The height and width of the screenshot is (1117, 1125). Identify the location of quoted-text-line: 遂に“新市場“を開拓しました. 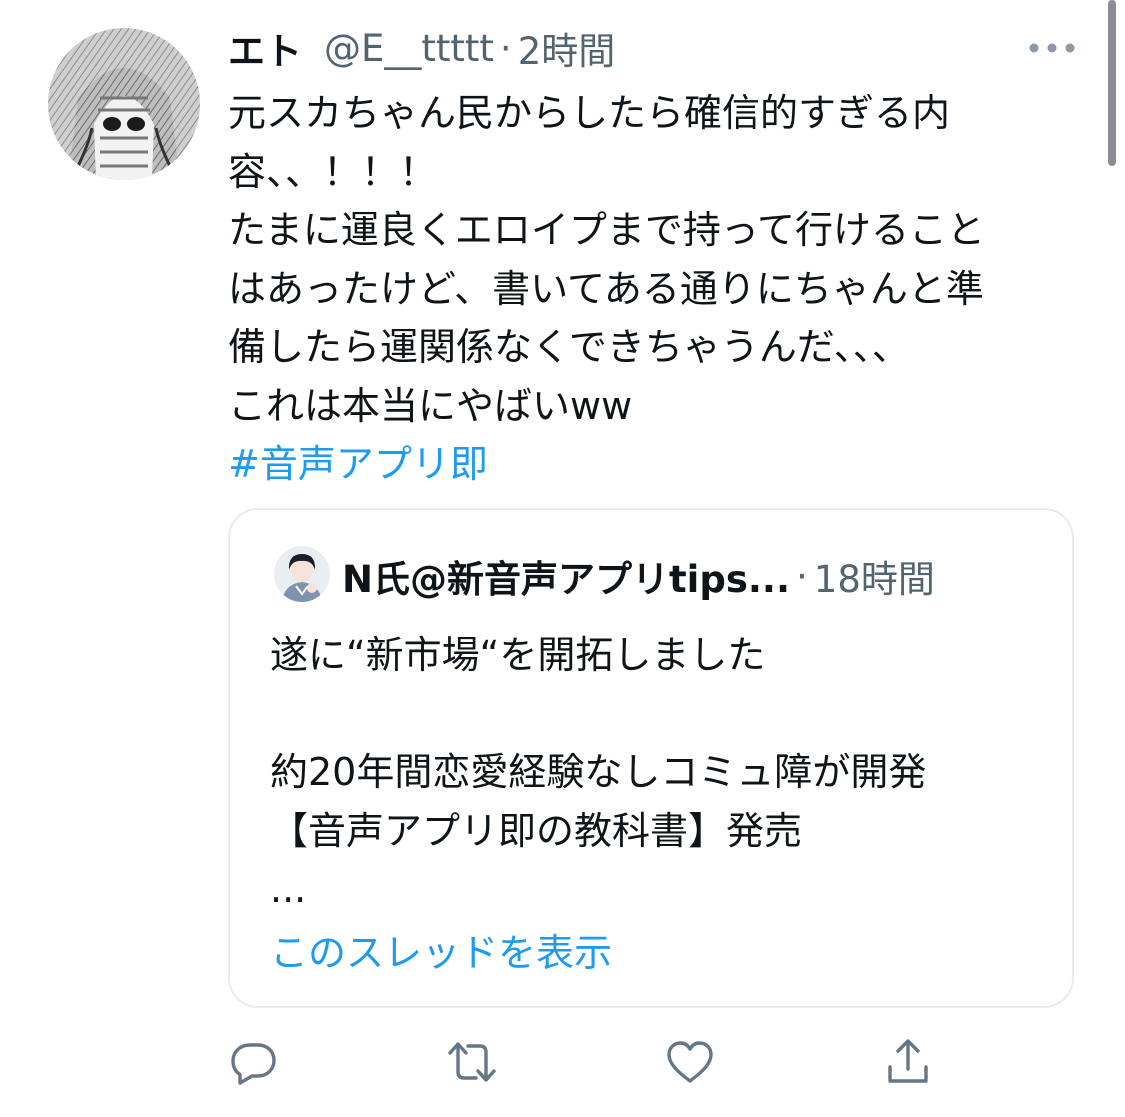
(518, 655).